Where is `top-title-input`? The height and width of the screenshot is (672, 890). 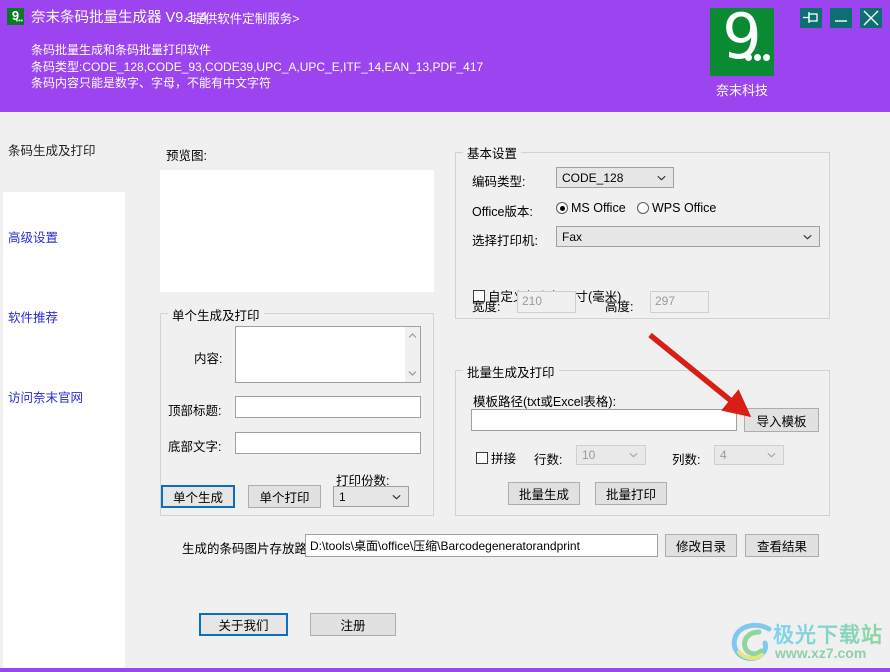 top-title-input is located at coordinates (328, 407).